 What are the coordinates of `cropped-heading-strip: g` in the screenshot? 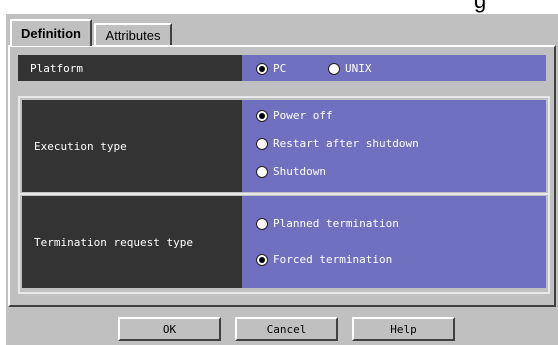 It's located at (279, 7).